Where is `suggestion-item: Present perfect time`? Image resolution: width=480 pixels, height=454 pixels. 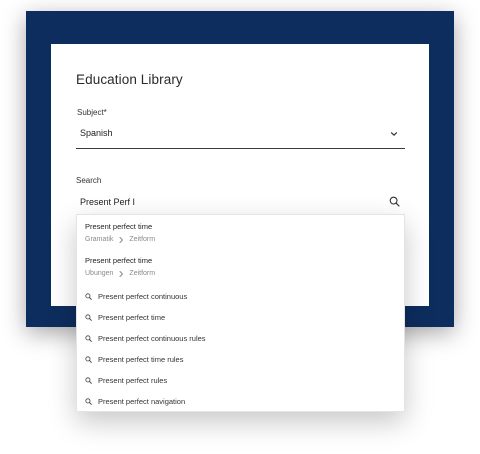
suggestion-item: Present perfect time is located at coordinates (235, 317).